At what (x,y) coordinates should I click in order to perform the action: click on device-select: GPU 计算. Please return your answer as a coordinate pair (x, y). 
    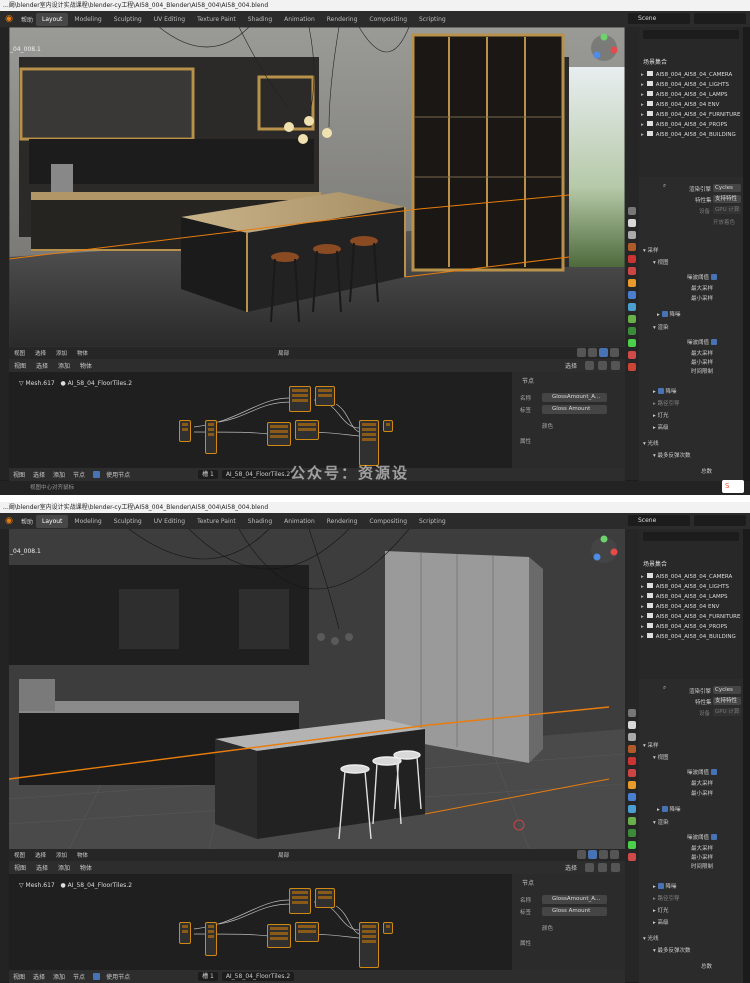
    Looking at the image, I should click on (727, 712).